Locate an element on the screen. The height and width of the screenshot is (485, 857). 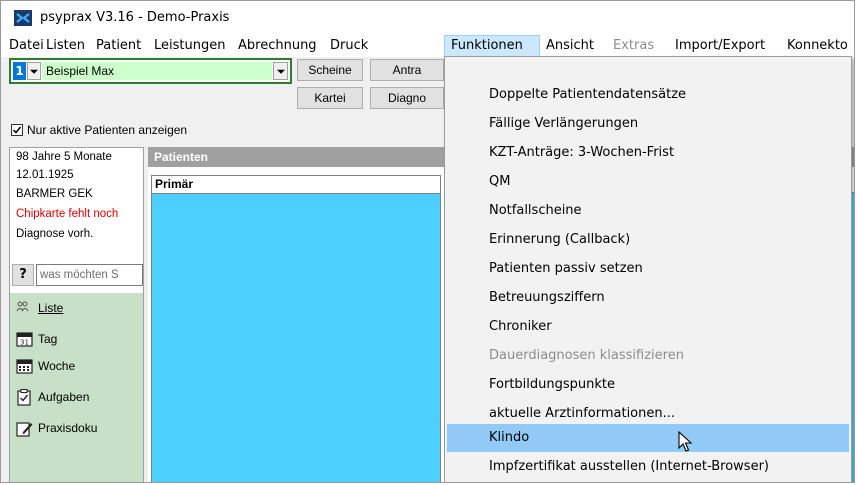
search-row: ? was möchten S is located at coordinates (77, 276).